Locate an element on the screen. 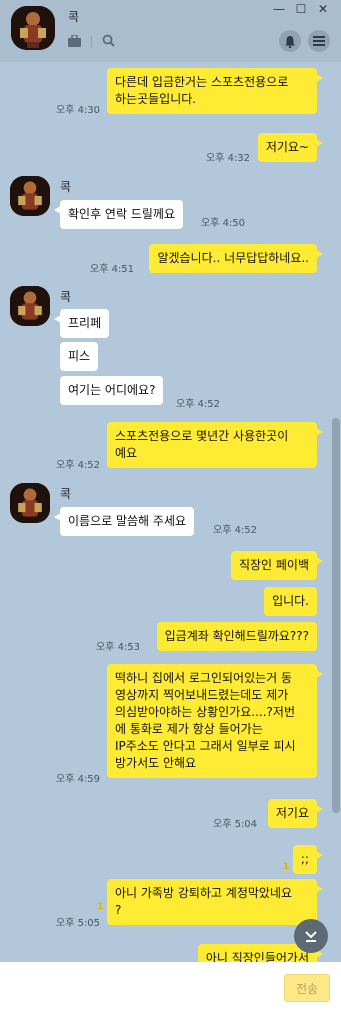  my-message-bubble: 저기요~ is located at coordinates (290, 147).